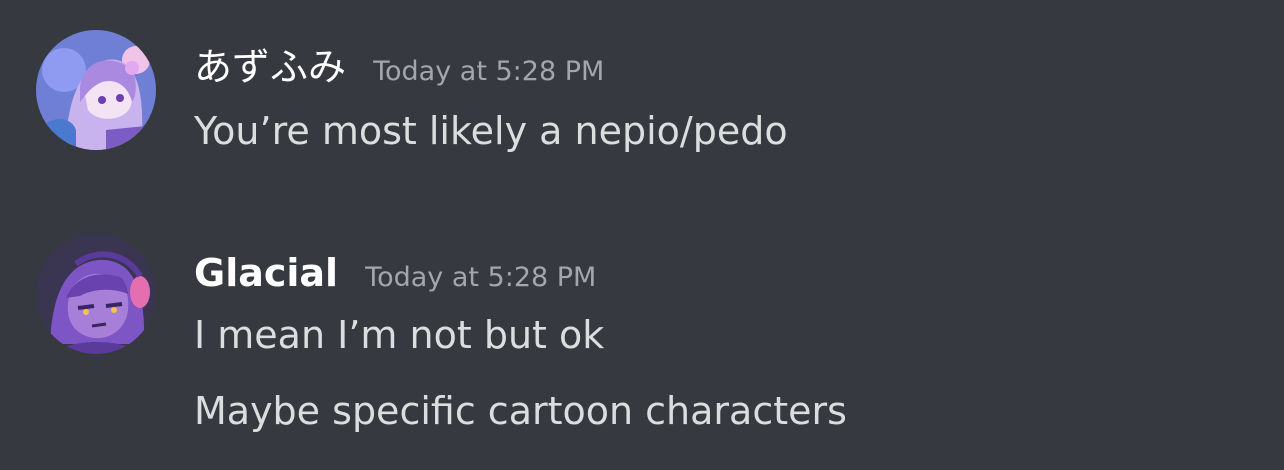 The height and width of the screenshot is (470, 1284). Describe the element at coordinates (491, 131) in the screenshot. I see `message-text: You’re most likely a nepio/pedo` at that location.